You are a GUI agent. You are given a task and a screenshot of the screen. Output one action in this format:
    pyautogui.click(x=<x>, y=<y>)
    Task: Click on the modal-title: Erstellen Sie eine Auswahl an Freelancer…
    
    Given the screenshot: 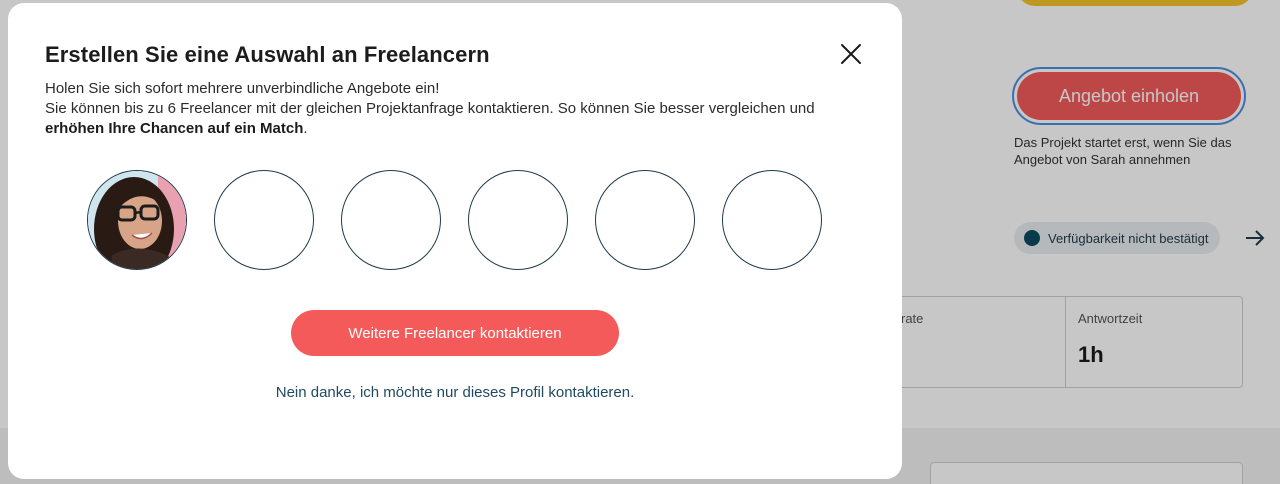 What is the action you would take?
    pyautogui.click(x=267, y=54)
    